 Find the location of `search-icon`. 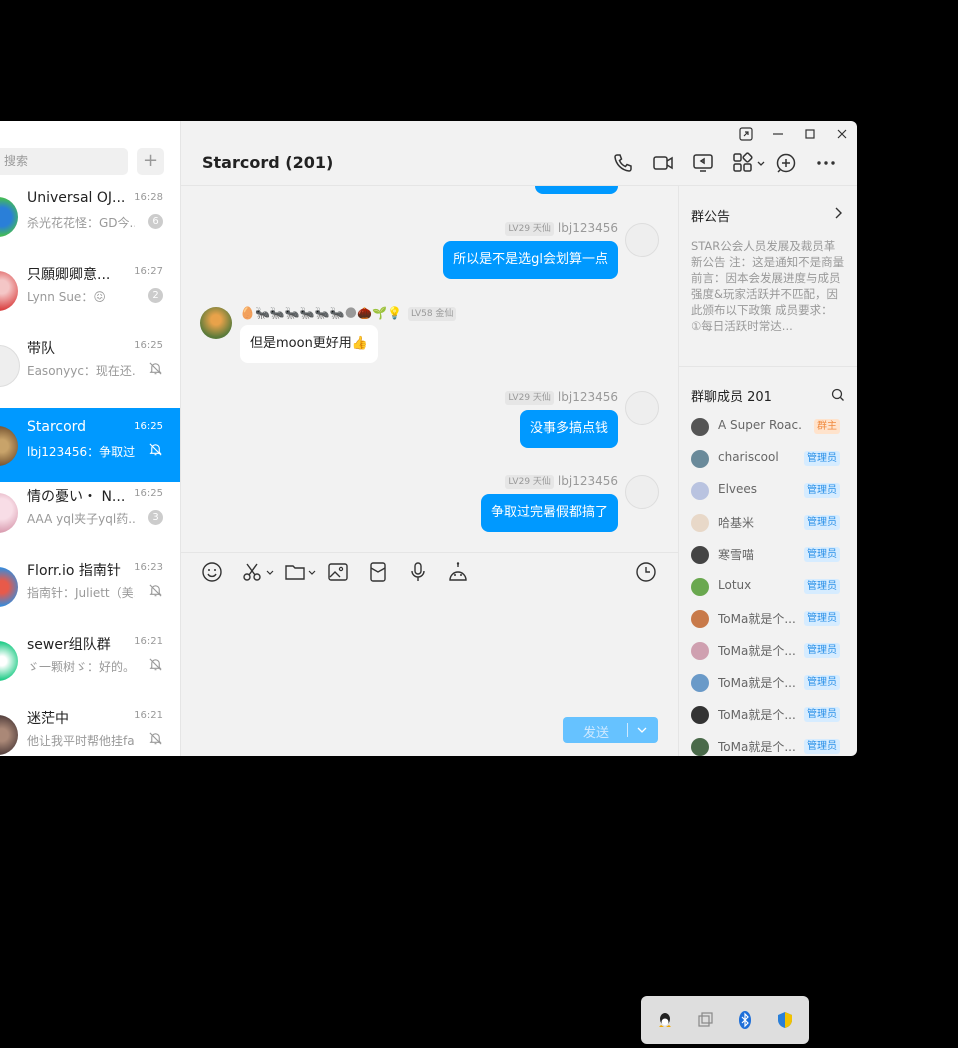

search-icon is located at coordinates (838, 395).